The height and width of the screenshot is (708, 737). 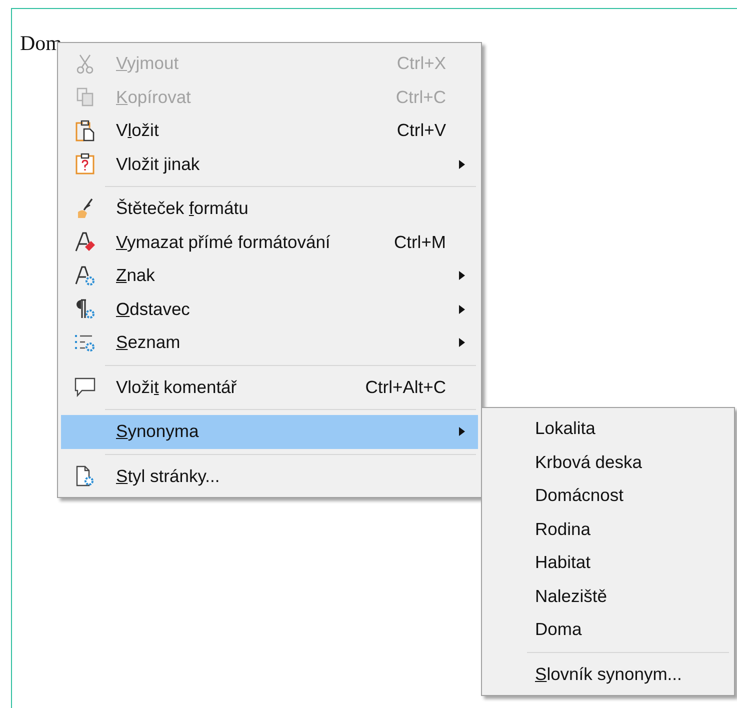 I want to click on paragraph-gear-icon, so click(x=85, y=309).